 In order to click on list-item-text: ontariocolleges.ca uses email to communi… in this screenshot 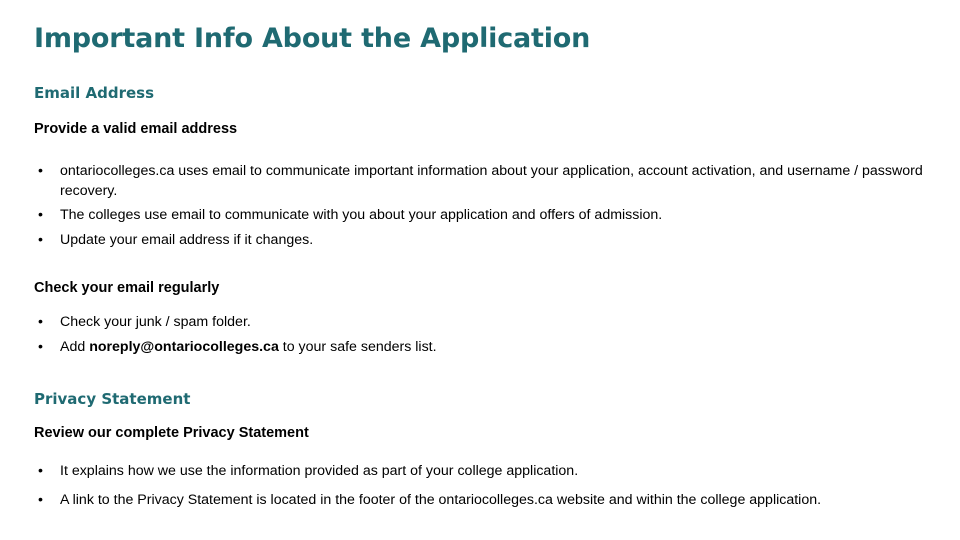, I will do `click(491, 181)`.